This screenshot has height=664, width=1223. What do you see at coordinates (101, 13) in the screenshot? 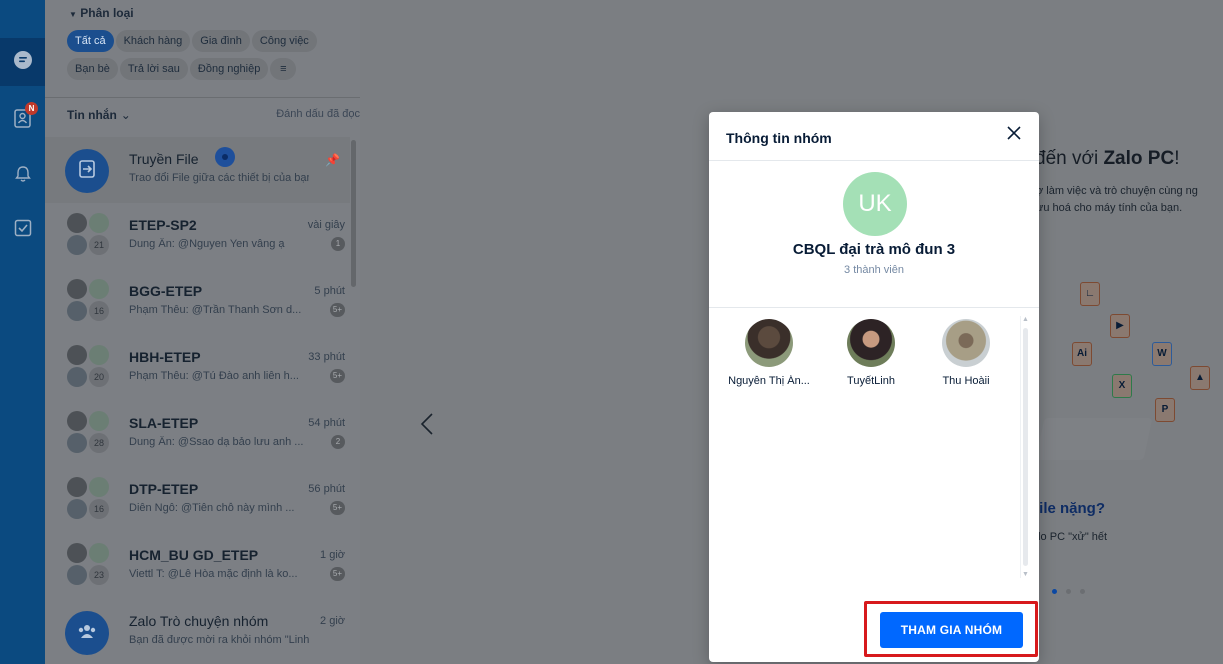
I see `category-header: ▼ Phân loại` at bounding box center [101, 13].